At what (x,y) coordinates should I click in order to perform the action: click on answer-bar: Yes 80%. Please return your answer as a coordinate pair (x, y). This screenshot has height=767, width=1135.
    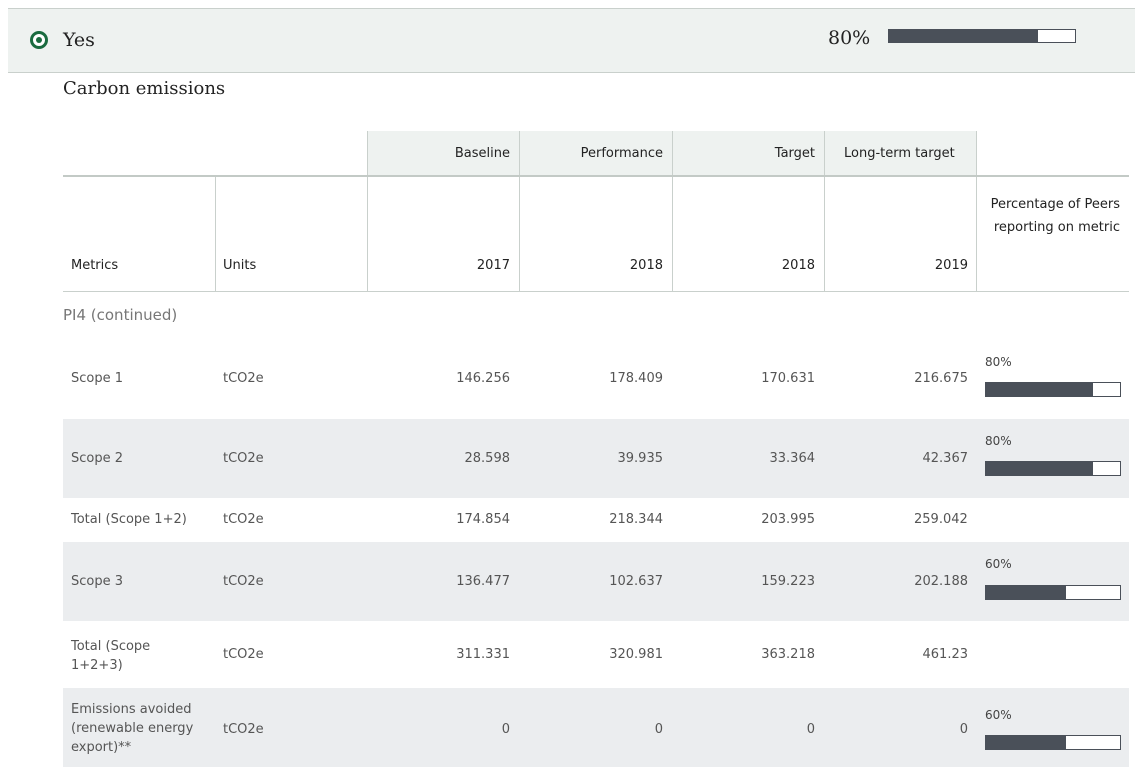
    Looking at the image, I should click on (571, 40).